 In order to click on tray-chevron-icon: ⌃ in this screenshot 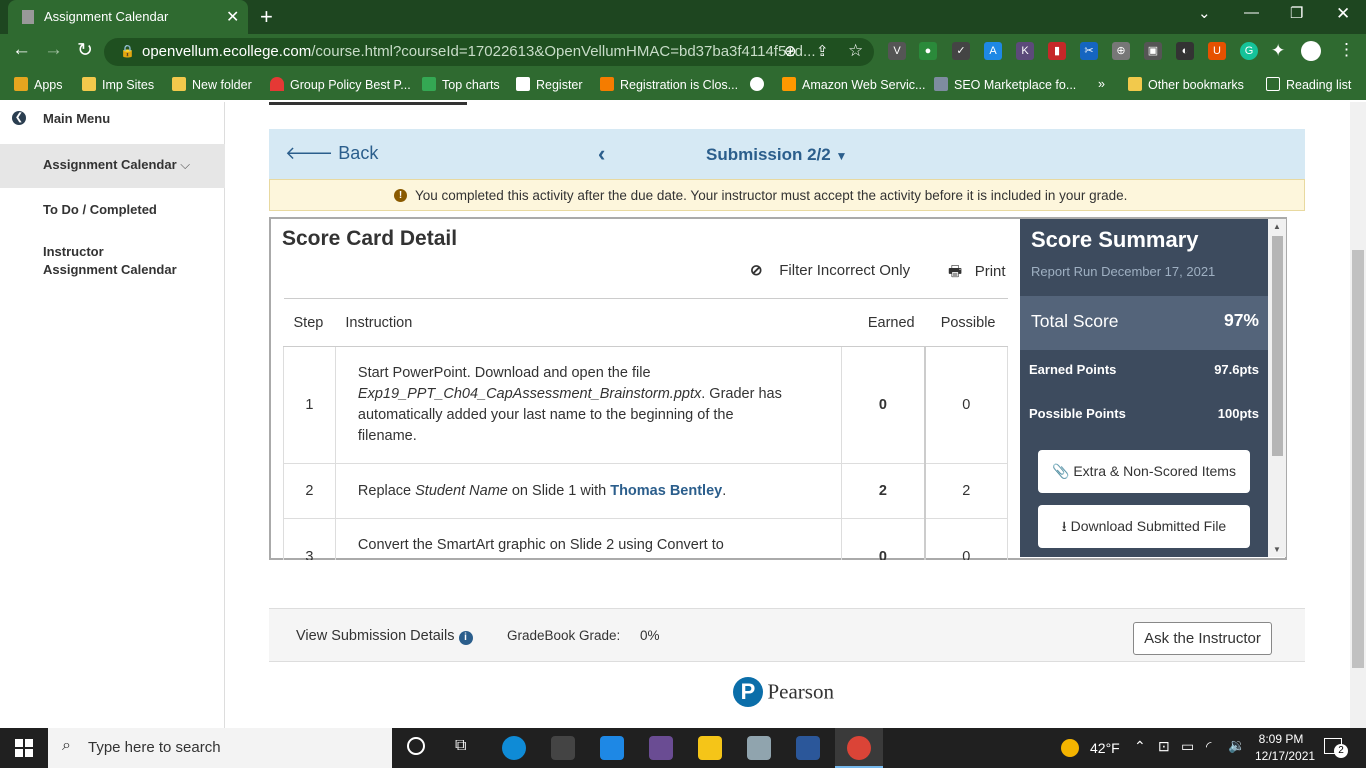, I will do `click(1140, 746)`.